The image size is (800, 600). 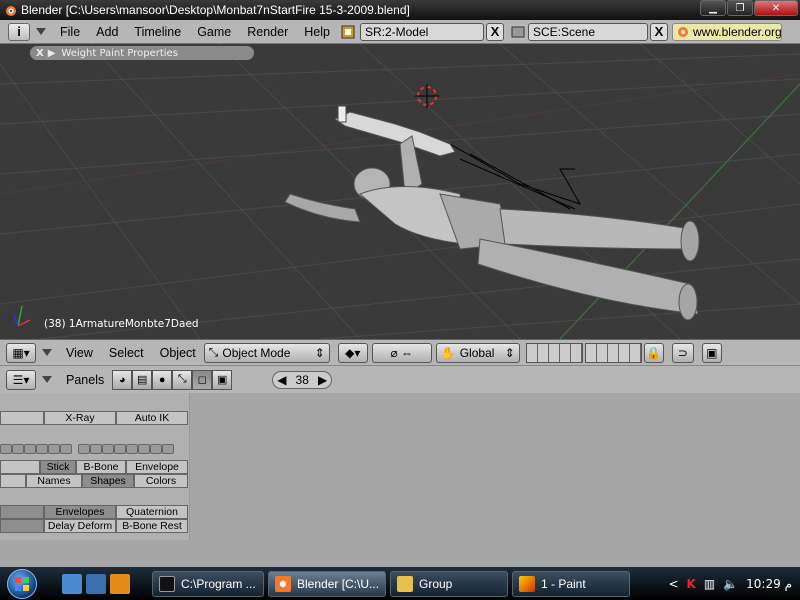 What do you see at coordinates (22, 512) in the screenshot?
I see `vertex-groups-button` at bounding box center [22, 512].